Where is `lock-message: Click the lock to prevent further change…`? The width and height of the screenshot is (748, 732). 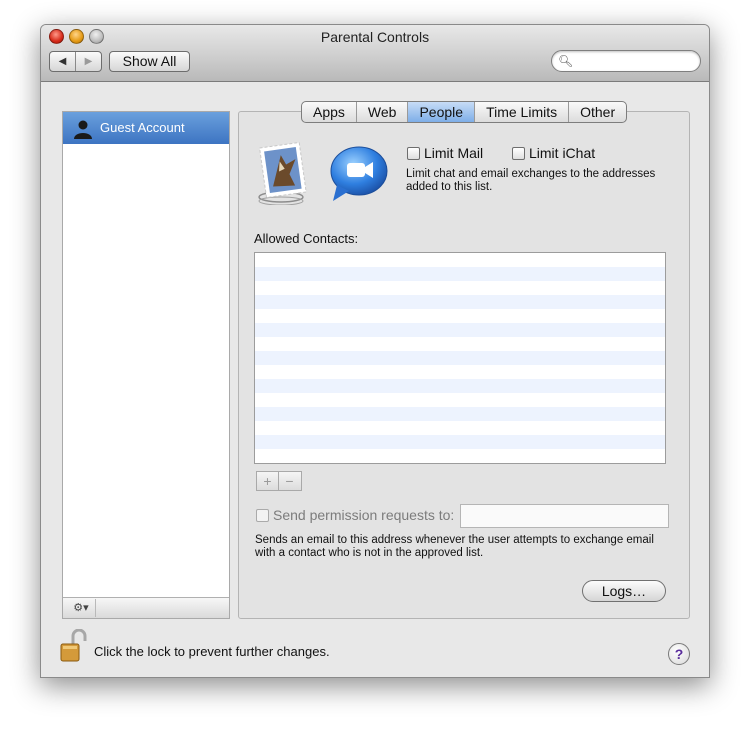
lock-message: Click the lock to prevent further change… is located at coordinates (212, 651).